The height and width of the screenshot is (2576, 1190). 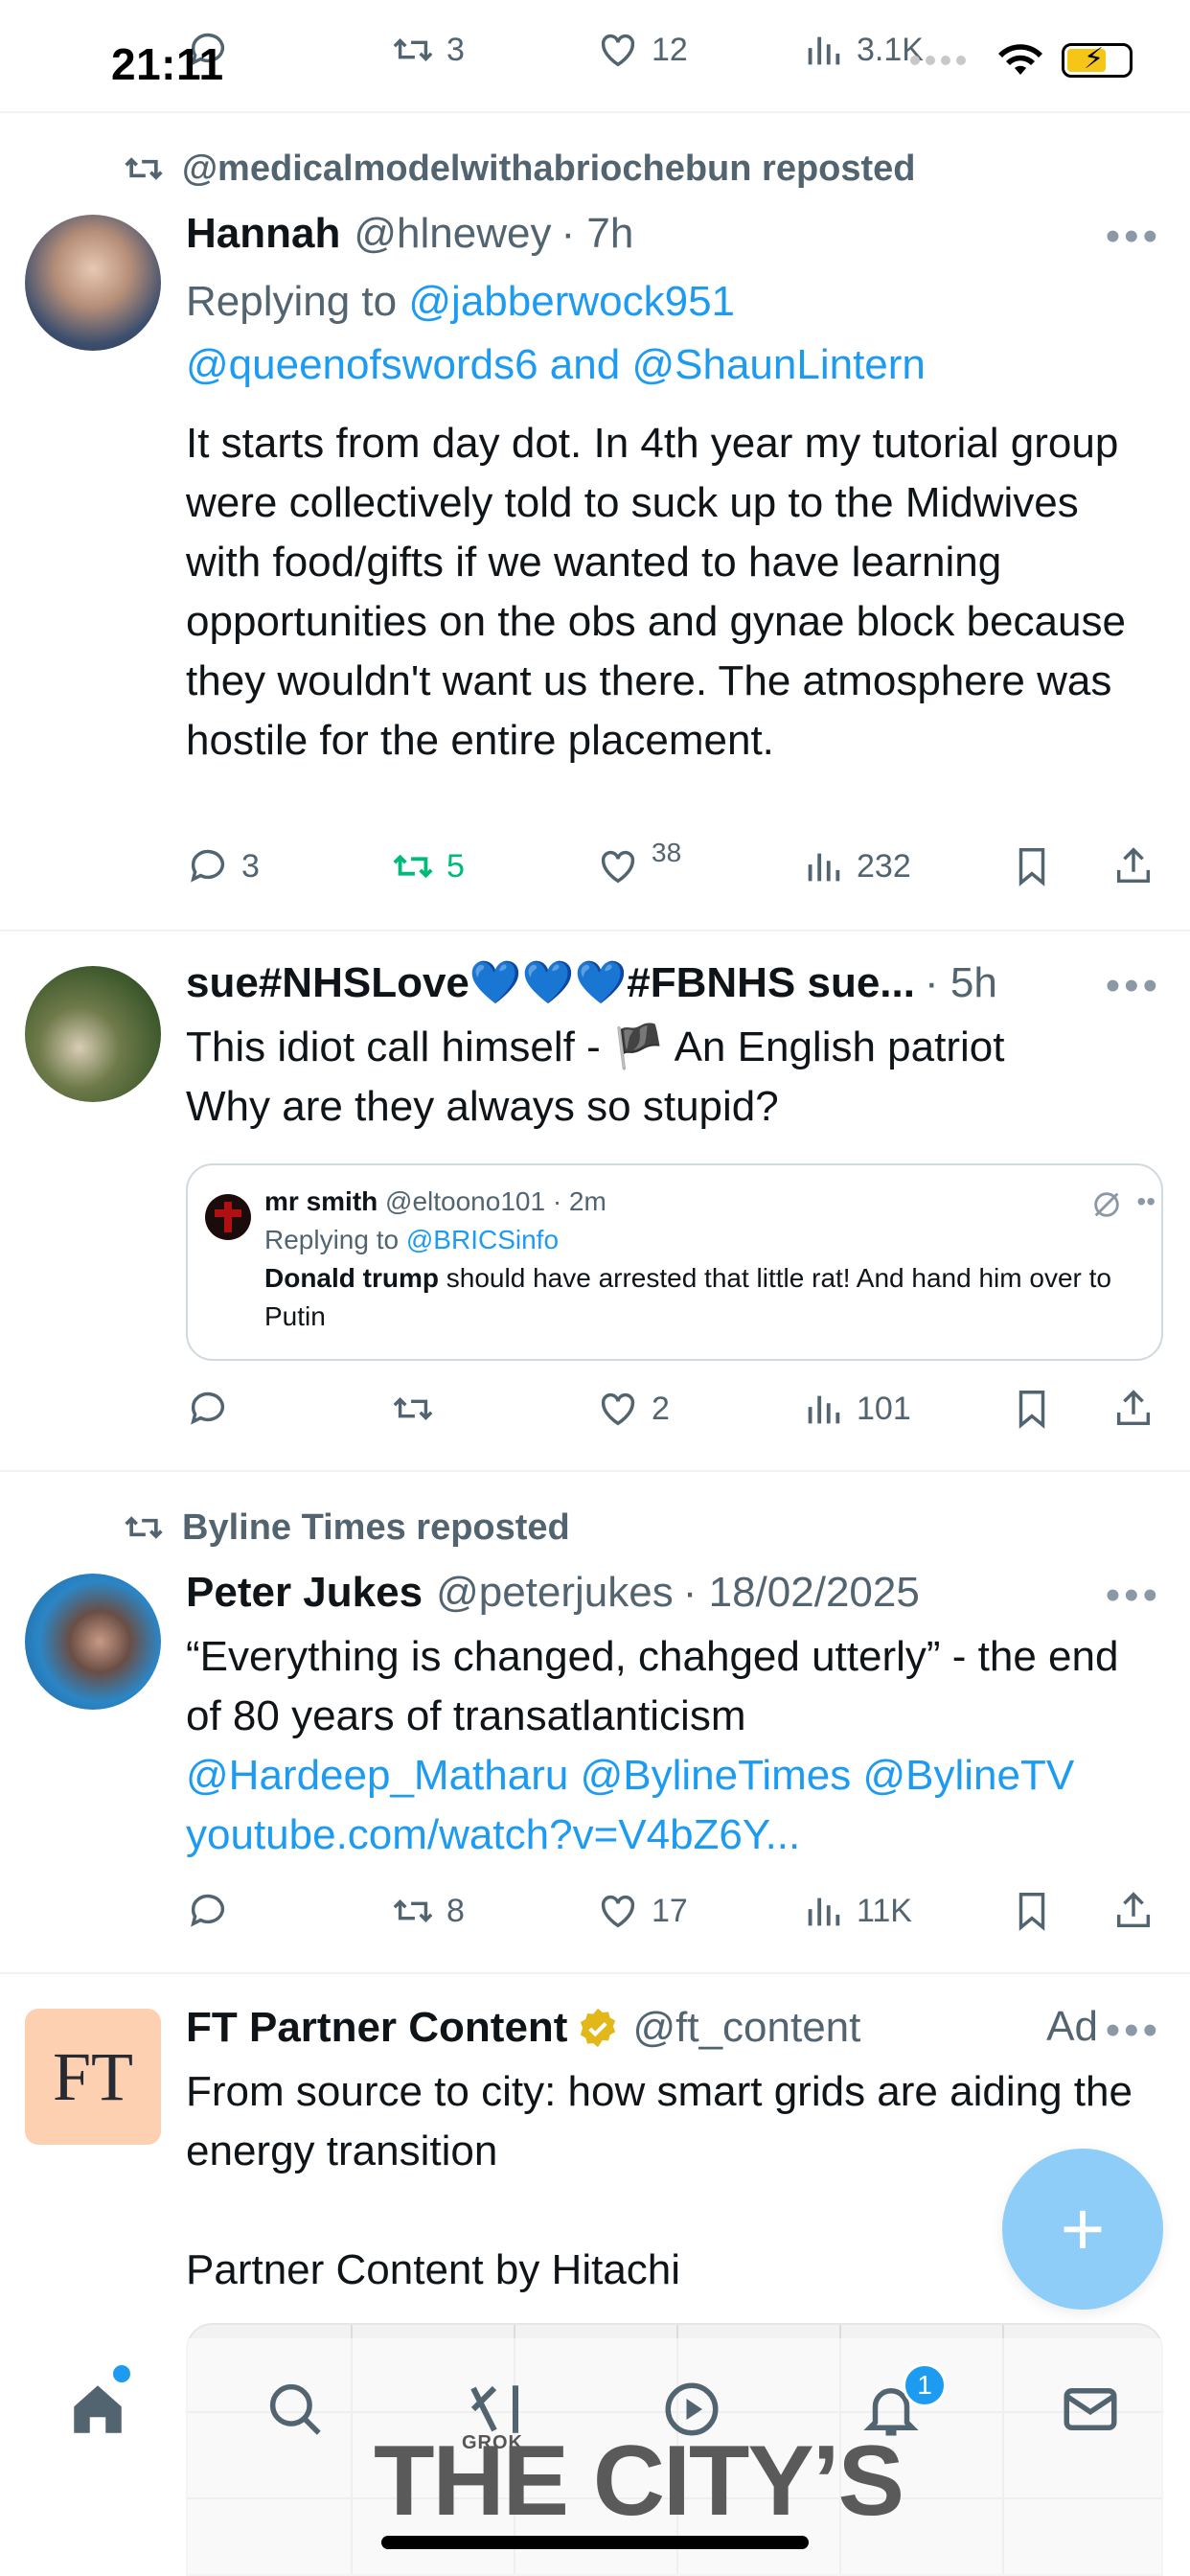 I want to click on replying-and: and, so click(x=585, y=364).